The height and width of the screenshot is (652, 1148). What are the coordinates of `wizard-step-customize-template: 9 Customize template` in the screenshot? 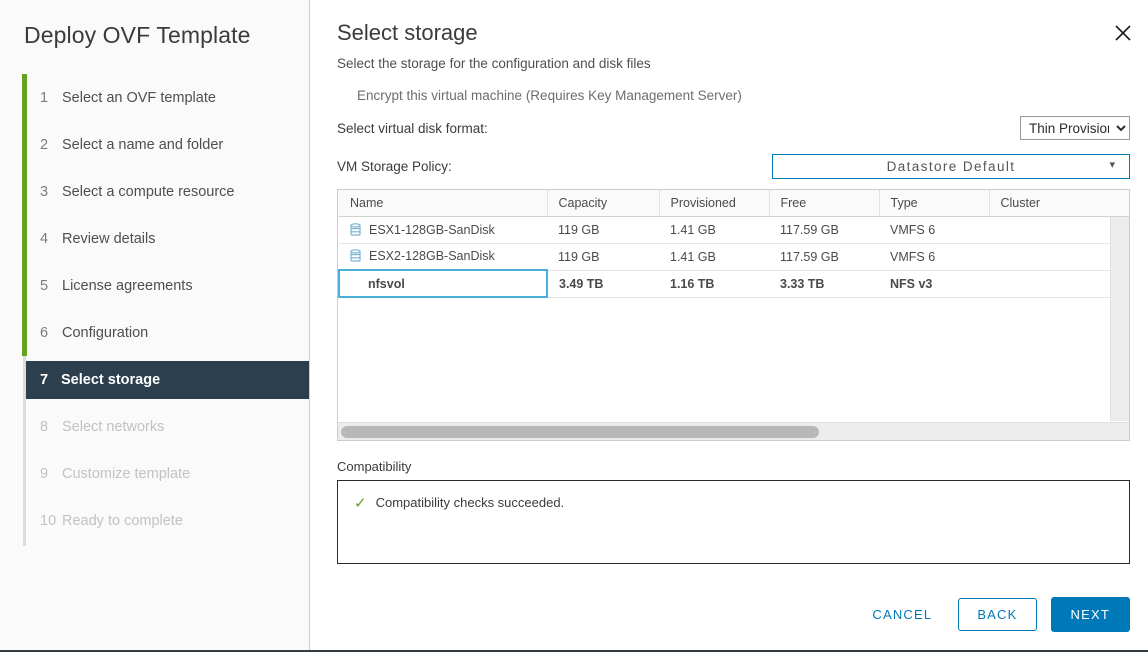 It's located at (95, 473).